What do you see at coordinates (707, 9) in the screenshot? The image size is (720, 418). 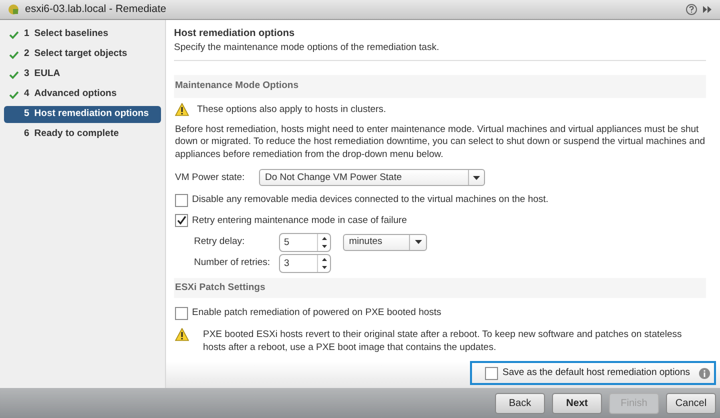 I see `expand-icon` at bounding box center [707, 9].